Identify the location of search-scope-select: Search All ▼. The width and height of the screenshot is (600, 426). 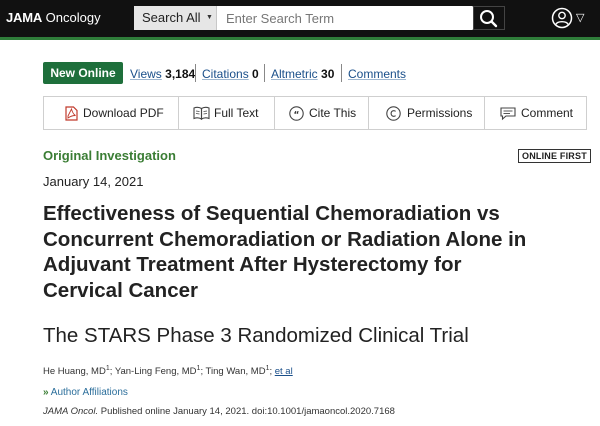
(175, 18).